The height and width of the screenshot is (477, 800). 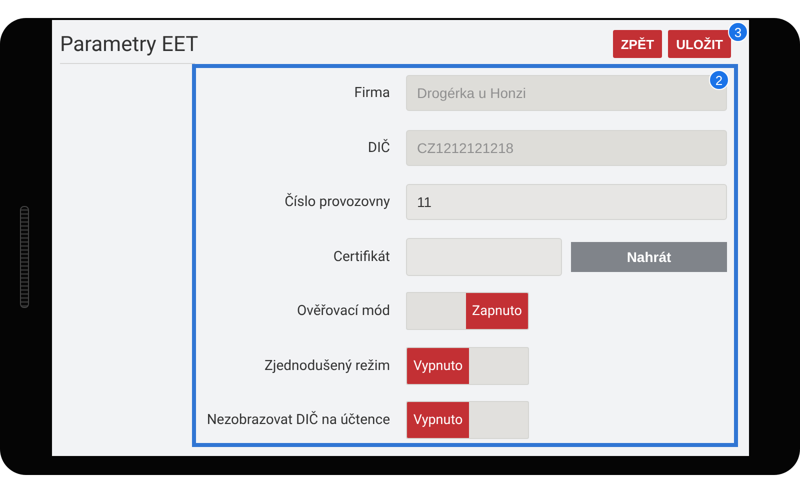 I want to click on field-label: DIČ, so click(x=378, y=148).